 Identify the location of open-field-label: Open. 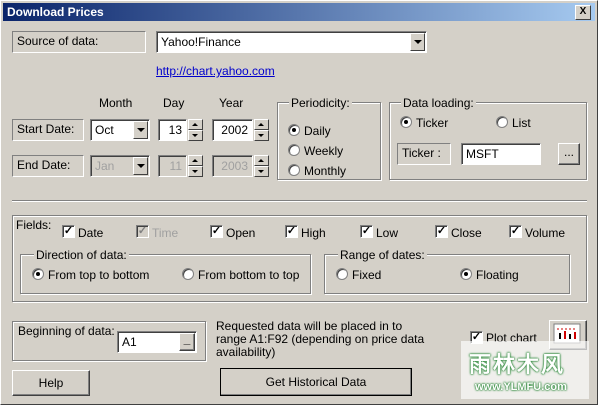
(240, 233).